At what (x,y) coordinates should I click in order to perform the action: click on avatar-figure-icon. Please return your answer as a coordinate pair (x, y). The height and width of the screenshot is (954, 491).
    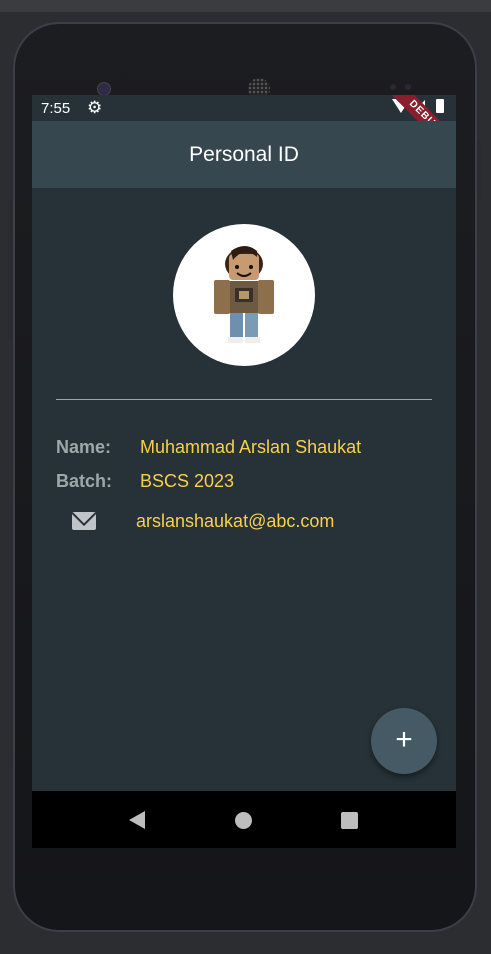
    Looking at the image, I should click on (244, 294).